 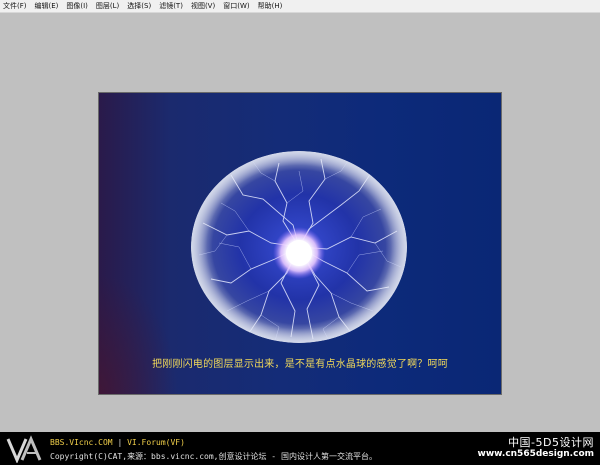 What do you see at coordinates (107, 6) in the screenshot?
I see `menu-layer: 图层(L)` at bounding box center [107, 6].